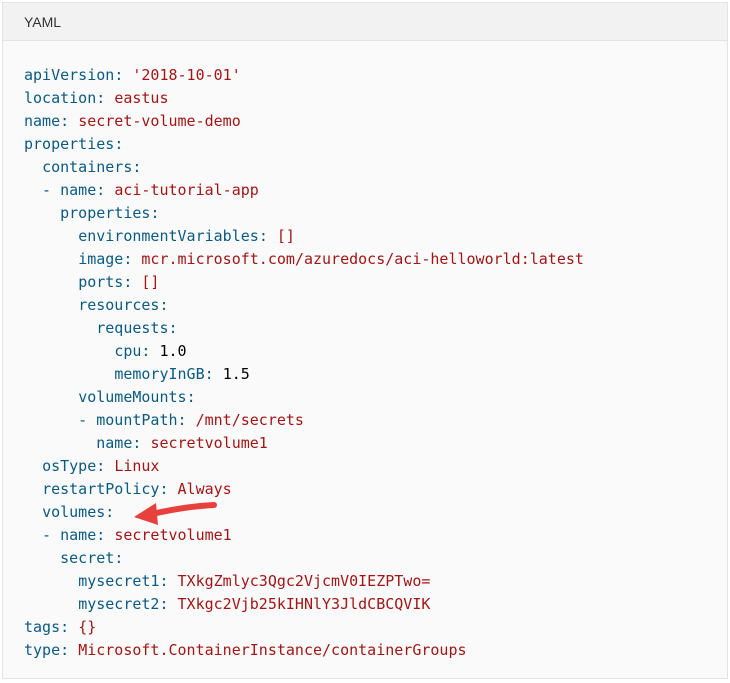  Describe the element at coordinates (119, 581) in the screenshot. I see `yaml-key: mysecret1` at that location.